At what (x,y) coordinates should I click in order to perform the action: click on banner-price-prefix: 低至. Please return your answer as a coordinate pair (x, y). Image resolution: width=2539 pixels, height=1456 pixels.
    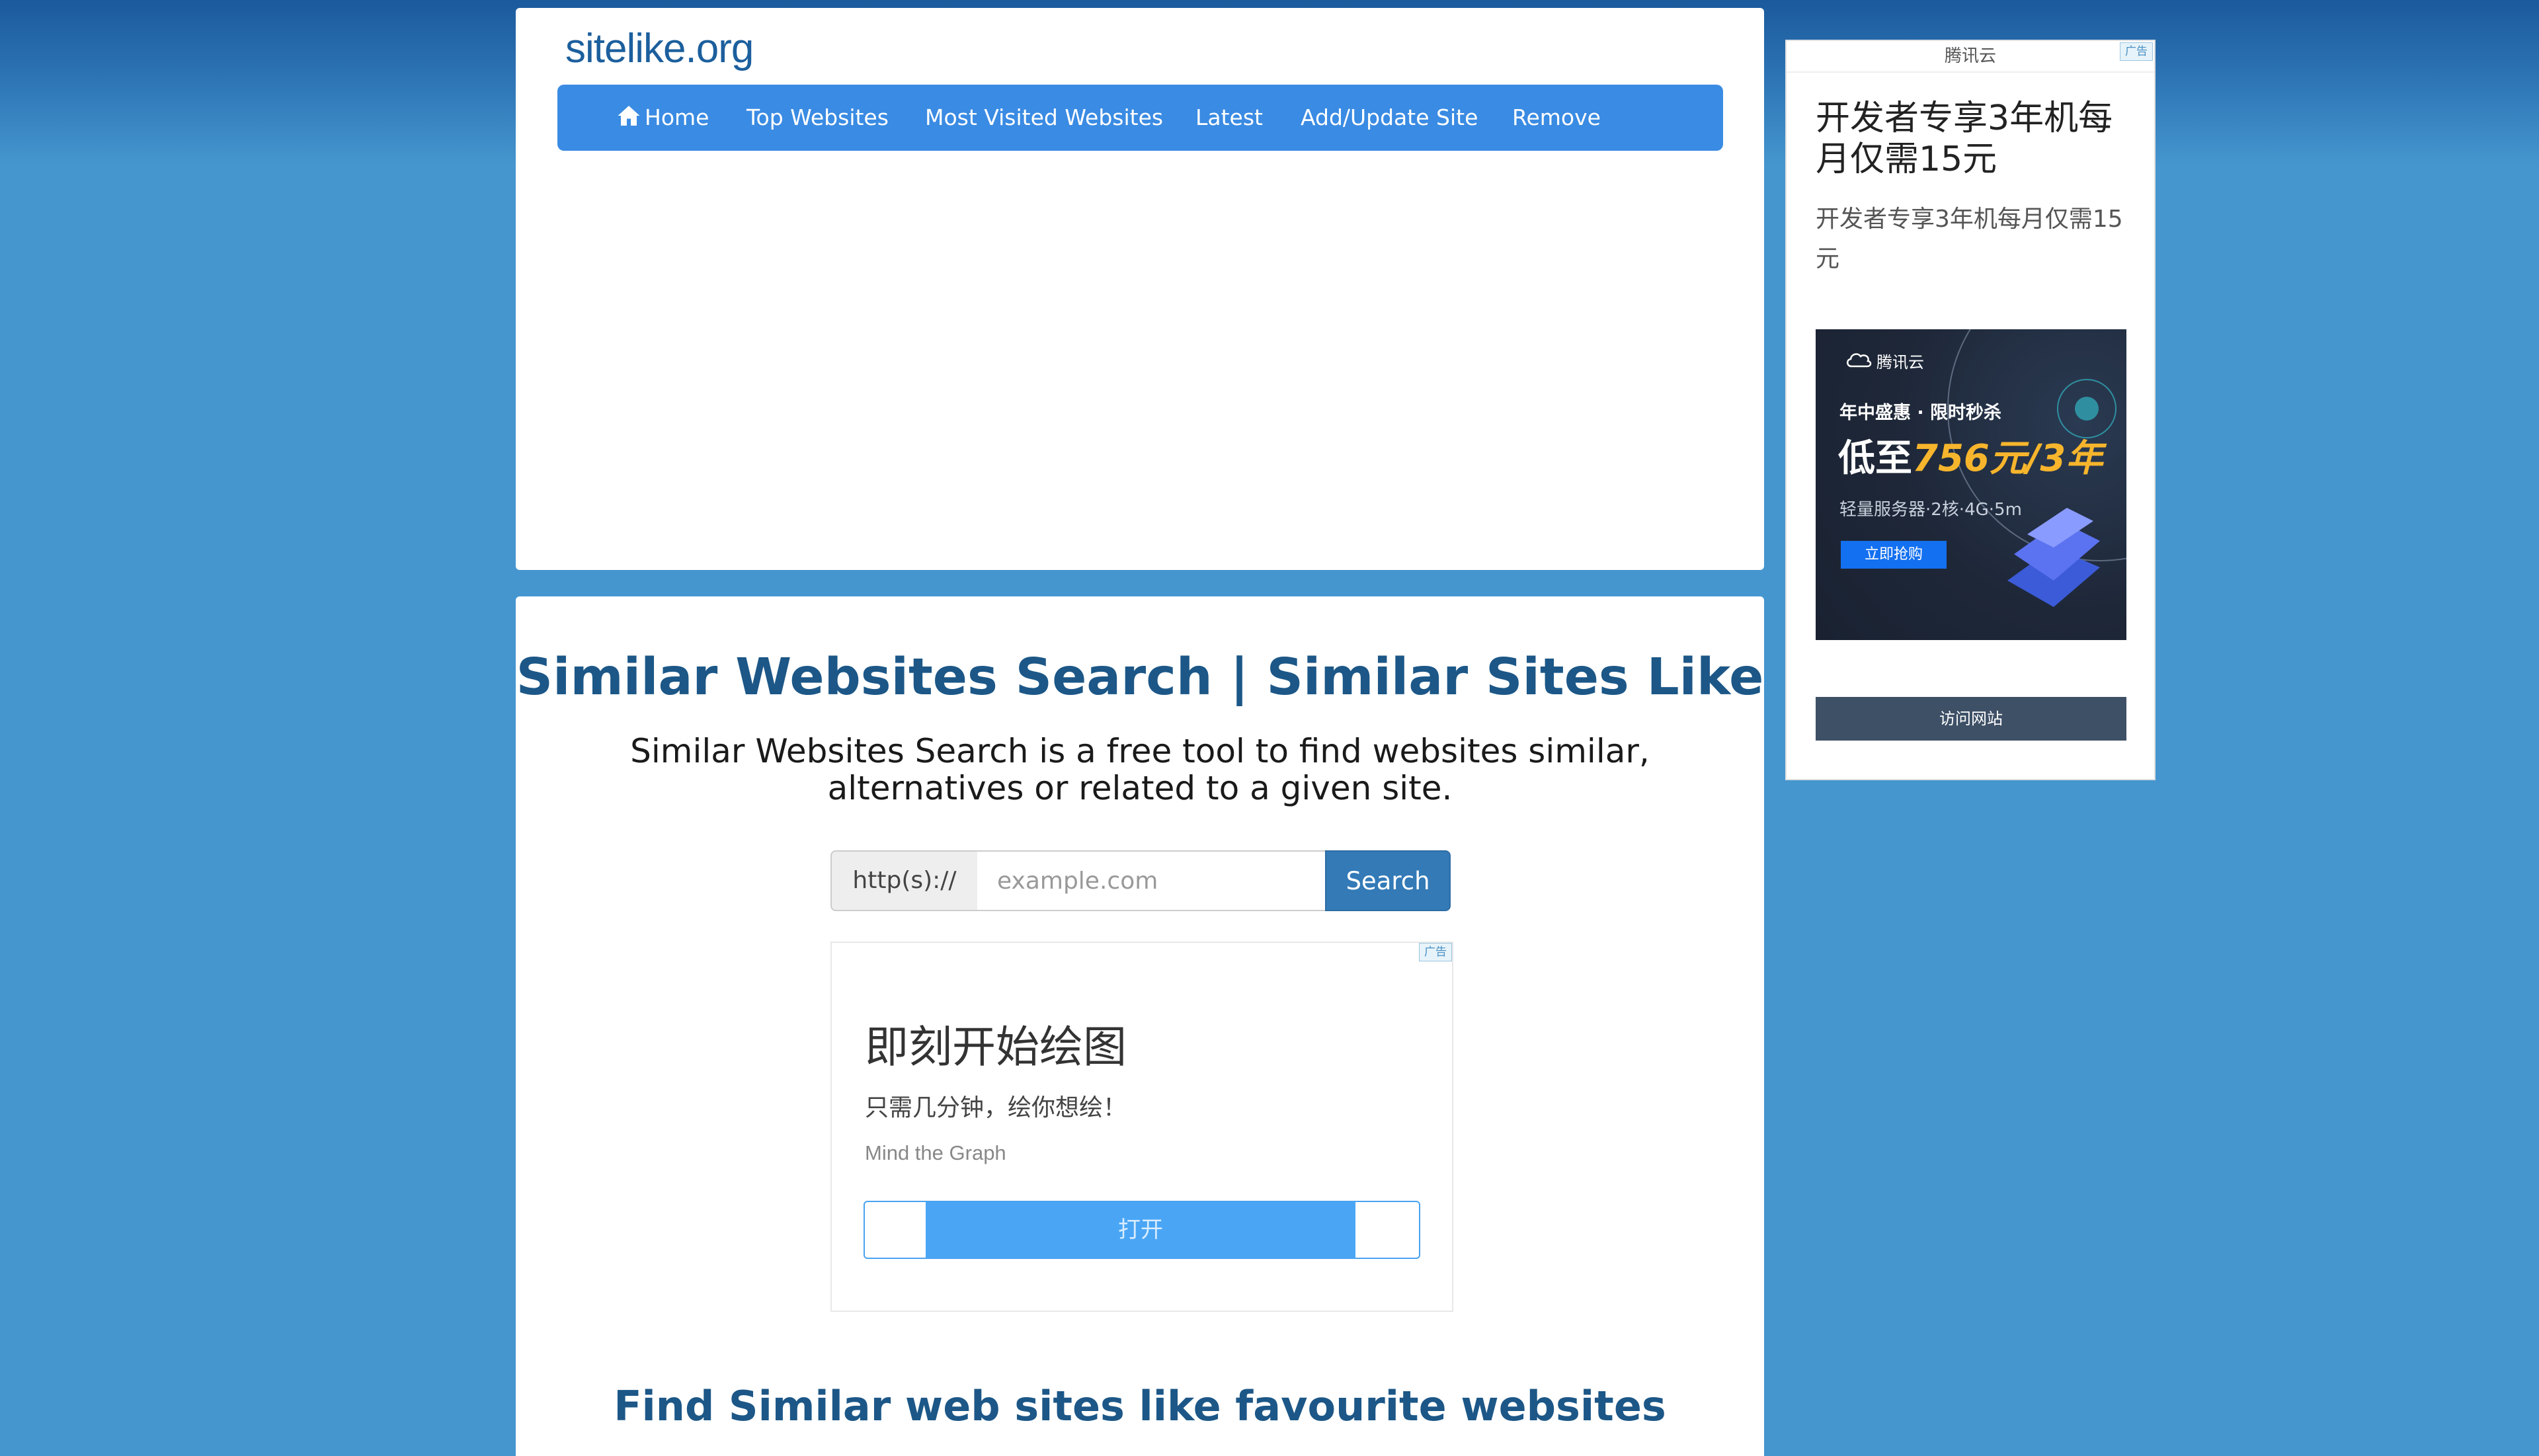
    Looking at the image, I should click on (1875, 458).